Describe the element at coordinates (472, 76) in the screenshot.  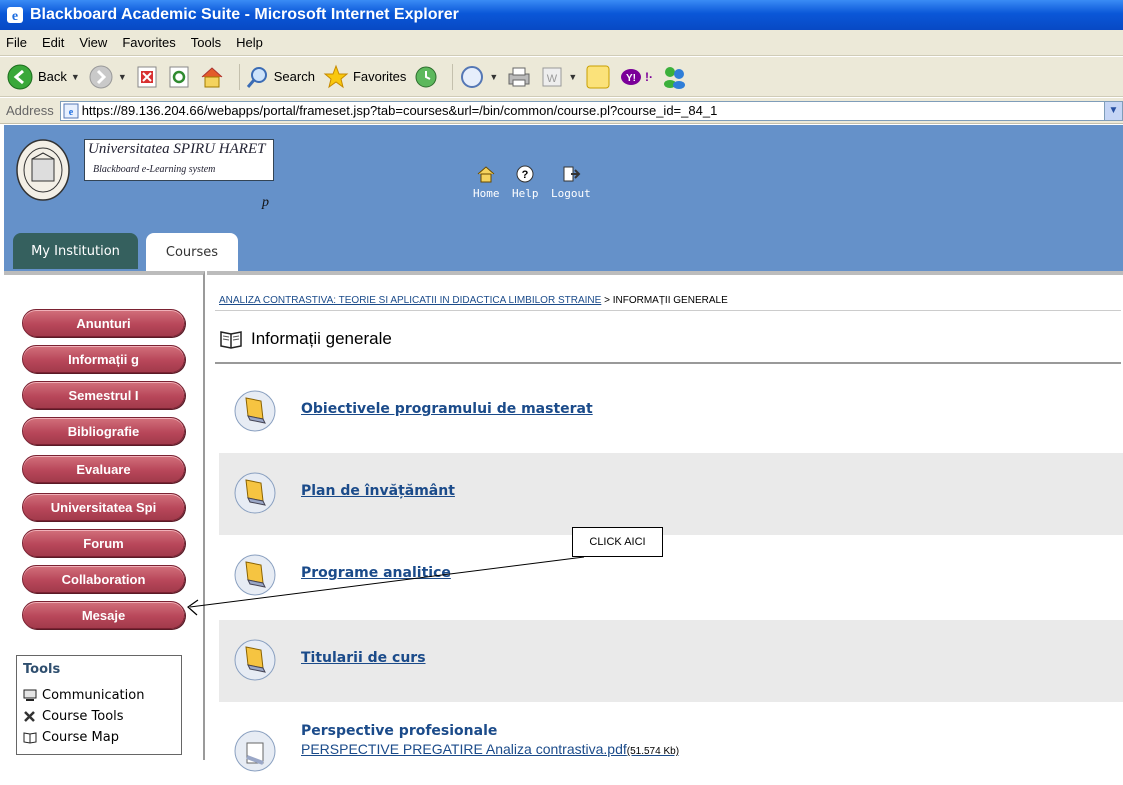
I see `mail-icon` at that location.